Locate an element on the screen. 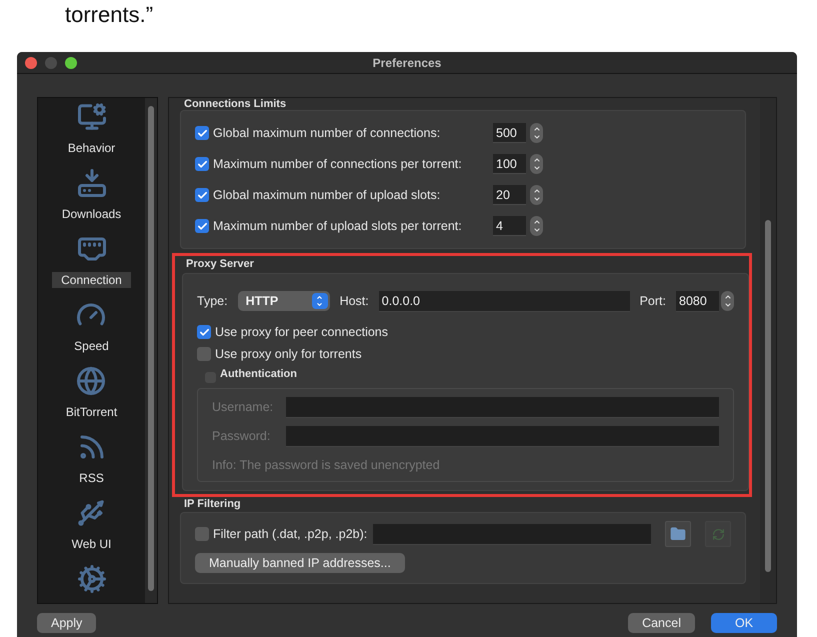  section-title: Connections Limits is located at coordinates (235, 104).